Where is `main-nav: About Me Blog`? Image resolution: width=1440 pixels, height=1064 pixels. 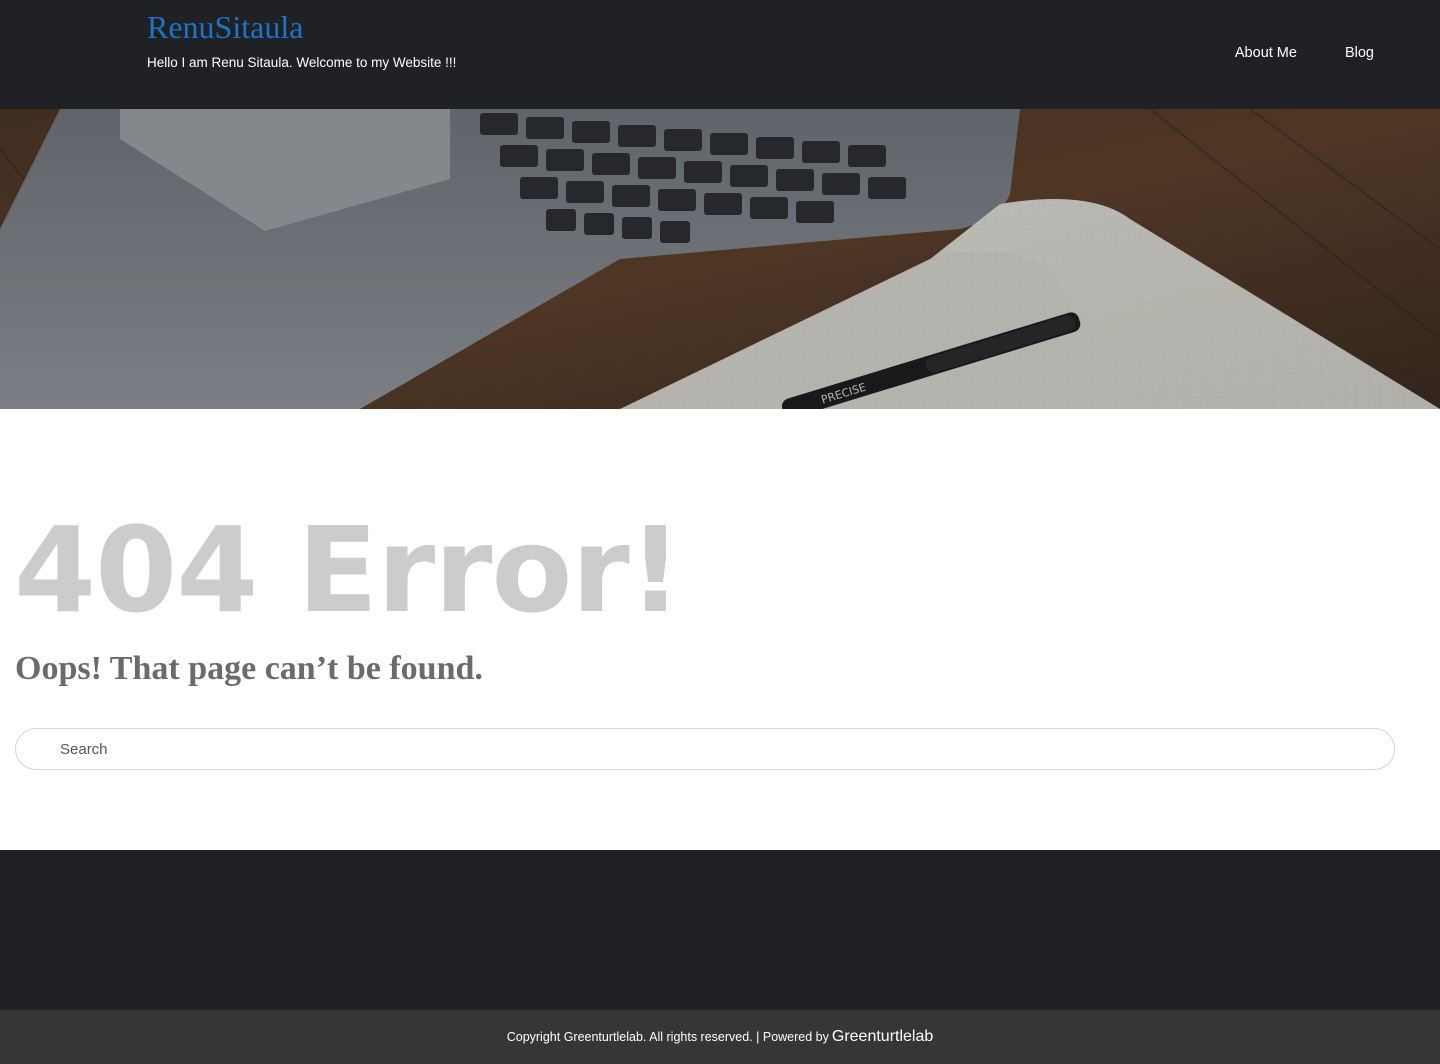 main-nav: About Me Blog is located at coordinates (1304, 53).